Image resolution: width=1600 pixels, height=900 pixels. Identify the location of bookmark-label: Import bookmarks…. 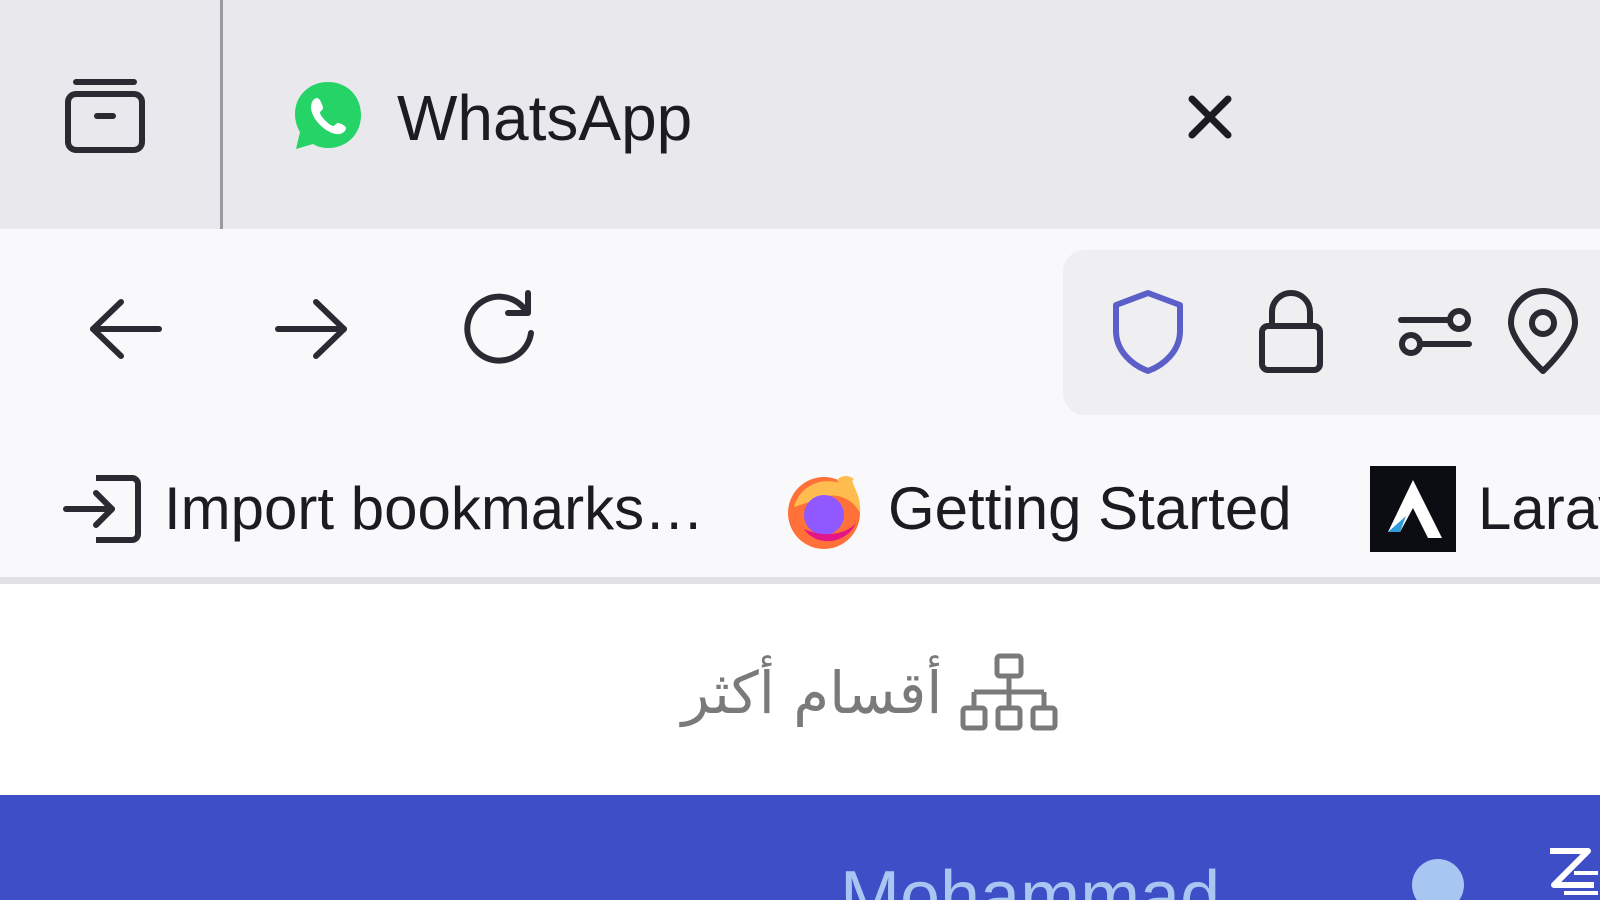
(434, 508).